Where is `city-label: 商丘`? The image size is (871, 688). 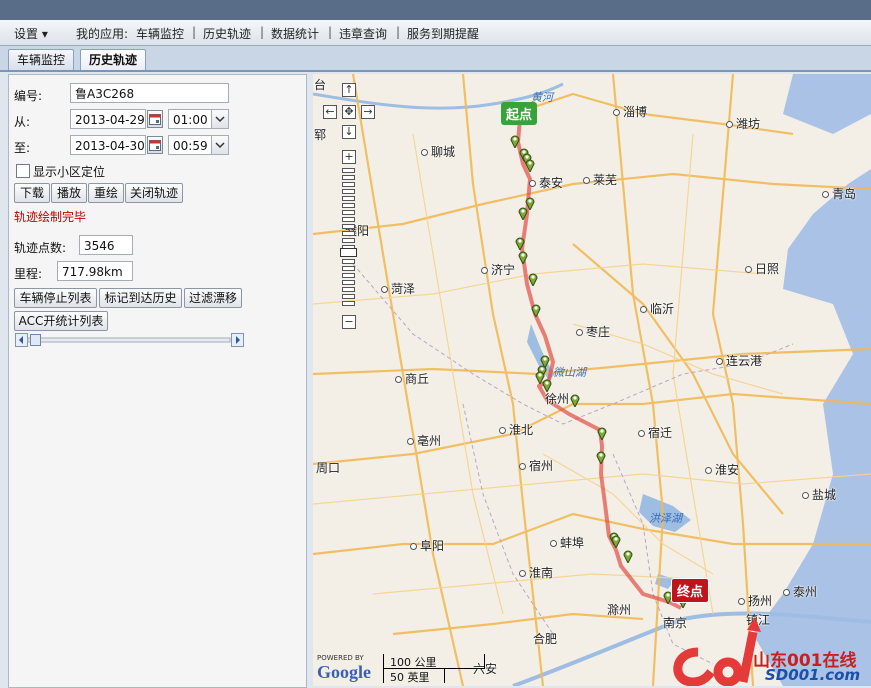
city-label: 商丘 is located at coordinates (412, 378).